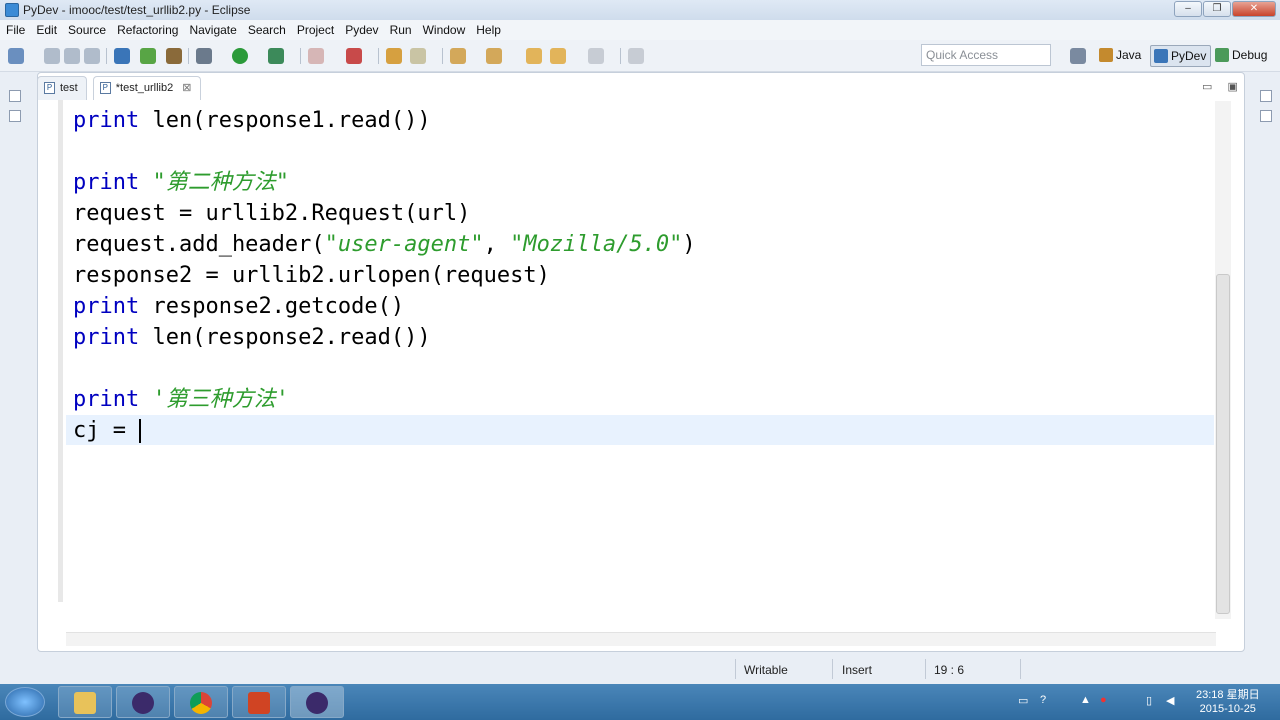 The width and height of the screenshot is (1280, 720). What do you see at coordinates (186, 88) in the screenshot?
I see `close-tab-icon: ⊠` at bounding box center [186, 88].